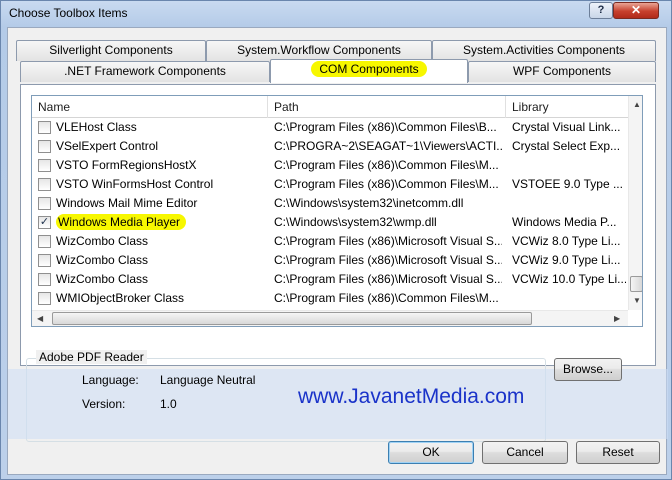  What do you see at coordinates (121, 222) in the screenshot?
I see `row-name-highlight: Windows Media Player` at bounding box center [121, 222].